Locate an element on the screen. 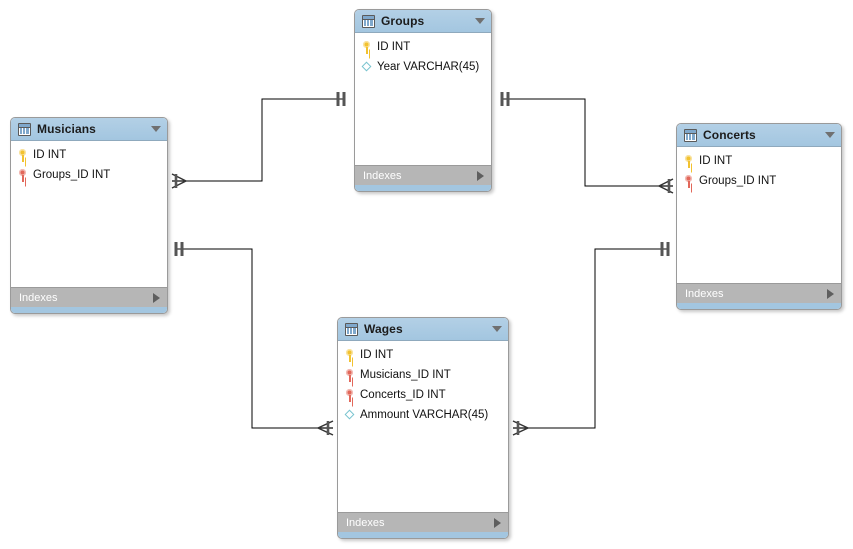 The width and height of the screenshot is (853, 549). table-groups: Groups ID INT Year VARCHAR(45) Indexes is located at coordinates (423, 100).